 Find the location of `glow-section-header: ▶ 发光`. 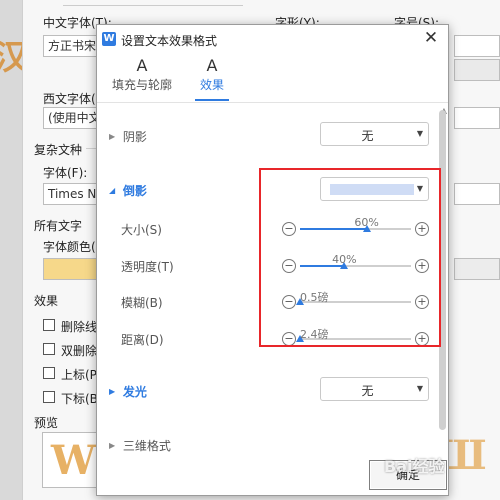

glow-section-header: ▶ 发光 is located at coordinates (128, 391).